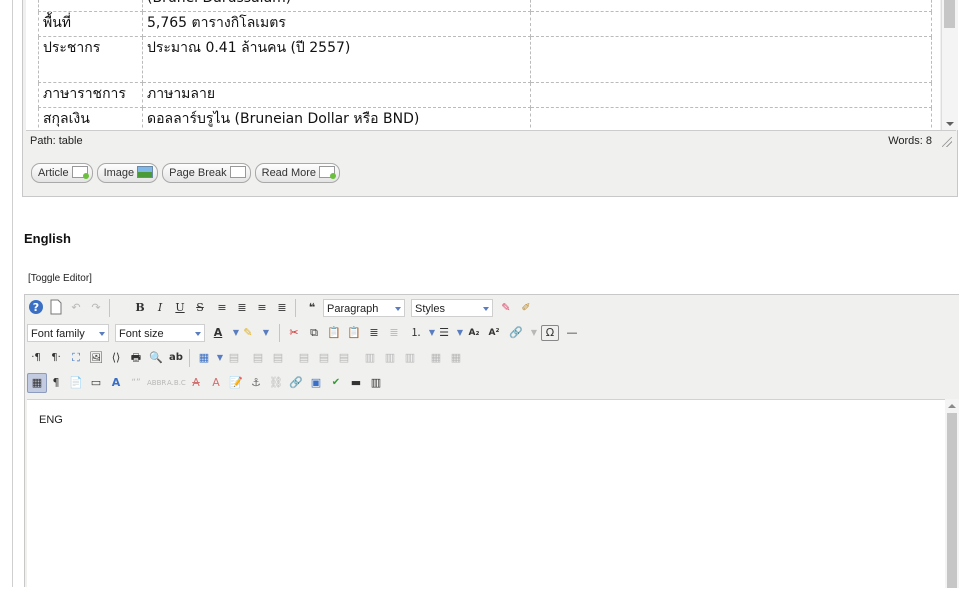 This screenshot has height=589, width=959. I want to click on table-row: พื้นที่ 5,765 ตารางกิโลเมตร, so click(485, 24).